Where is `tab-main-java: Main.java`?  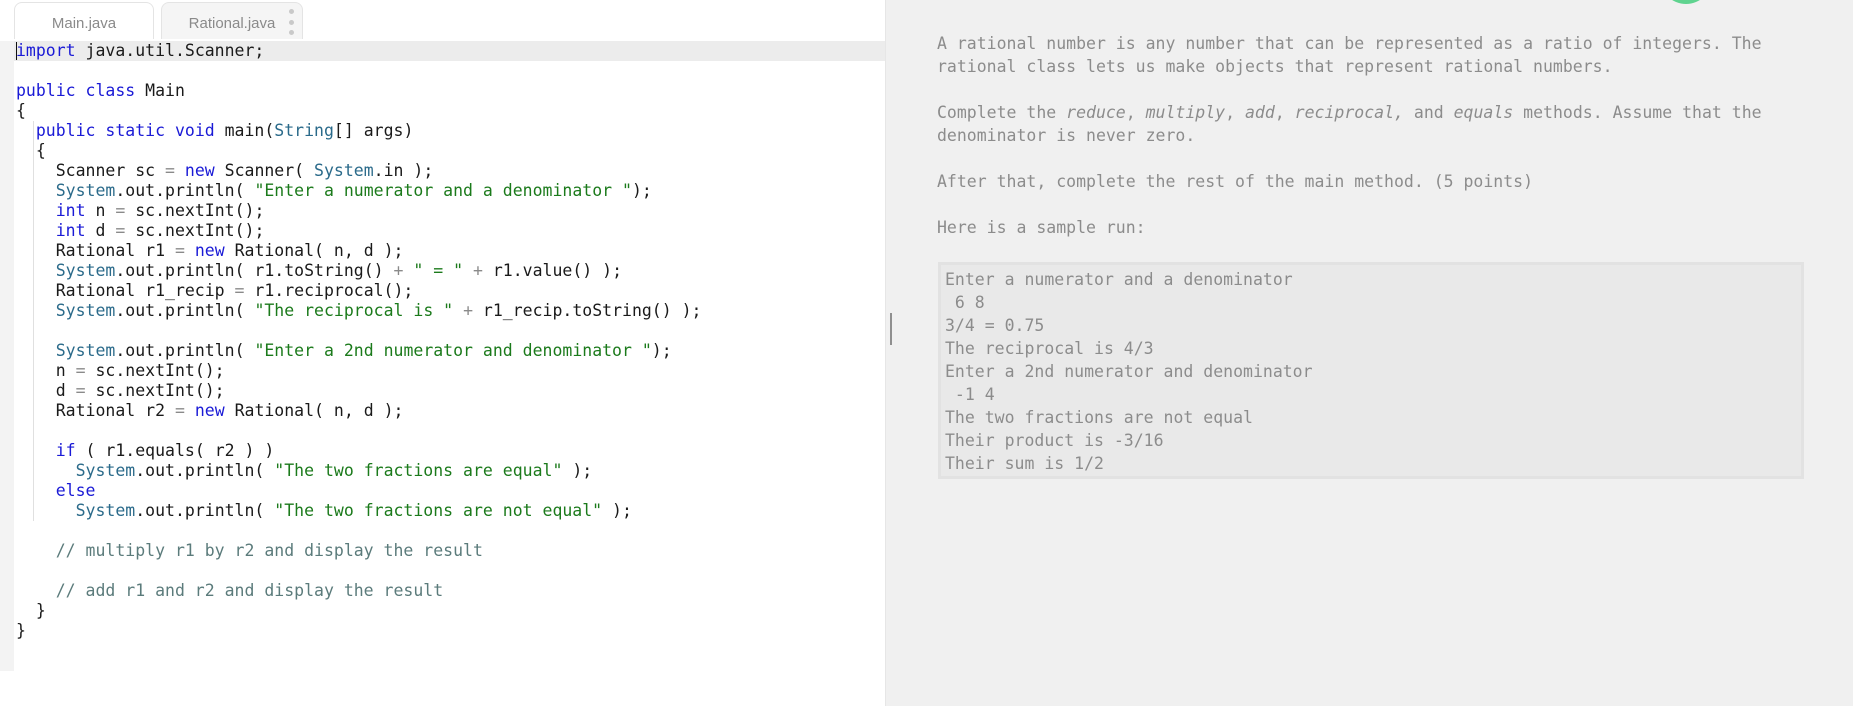 tab-main-java: Main.java is located at coordinates (84, 20).